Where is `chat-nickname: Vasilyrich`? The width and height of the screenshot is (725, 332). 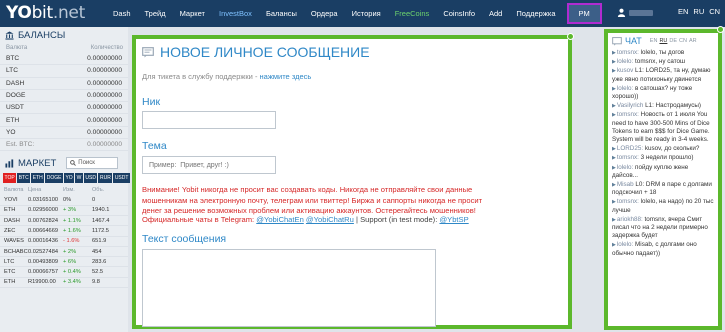 chat-nickname: Vasilyrich is located at coordinates (630, 105).